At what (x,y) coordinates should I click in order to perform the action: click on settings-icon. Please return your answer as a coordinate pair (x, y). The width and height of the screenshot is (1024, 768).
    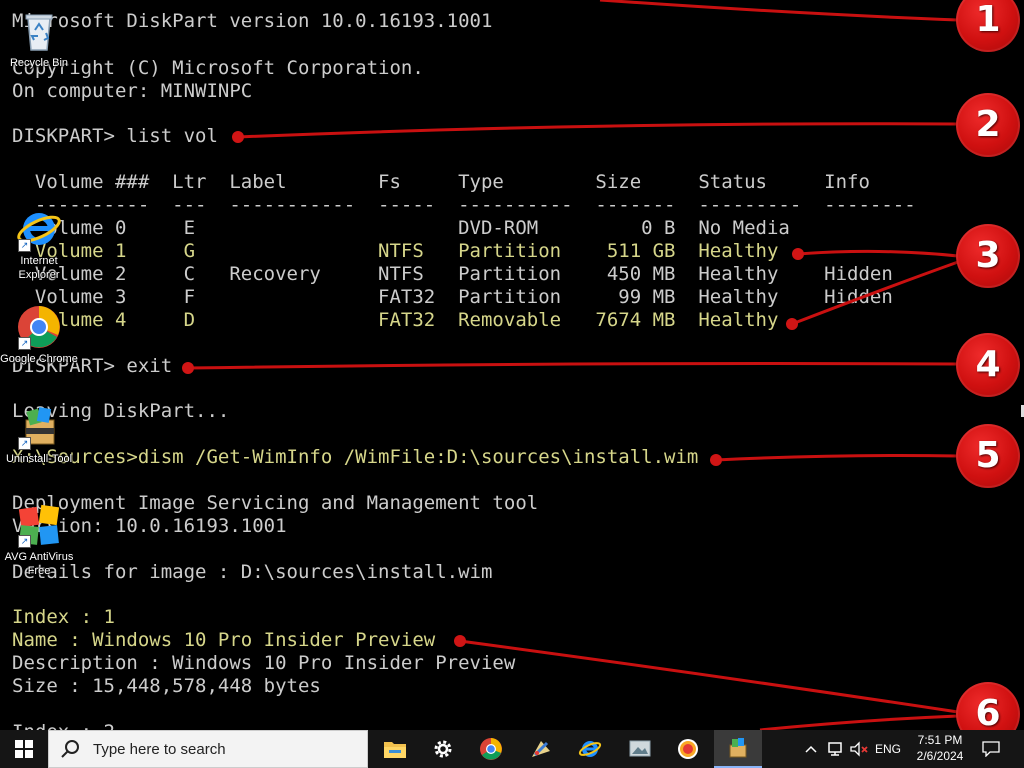
    Looking at the image, I should click on (443, 749).